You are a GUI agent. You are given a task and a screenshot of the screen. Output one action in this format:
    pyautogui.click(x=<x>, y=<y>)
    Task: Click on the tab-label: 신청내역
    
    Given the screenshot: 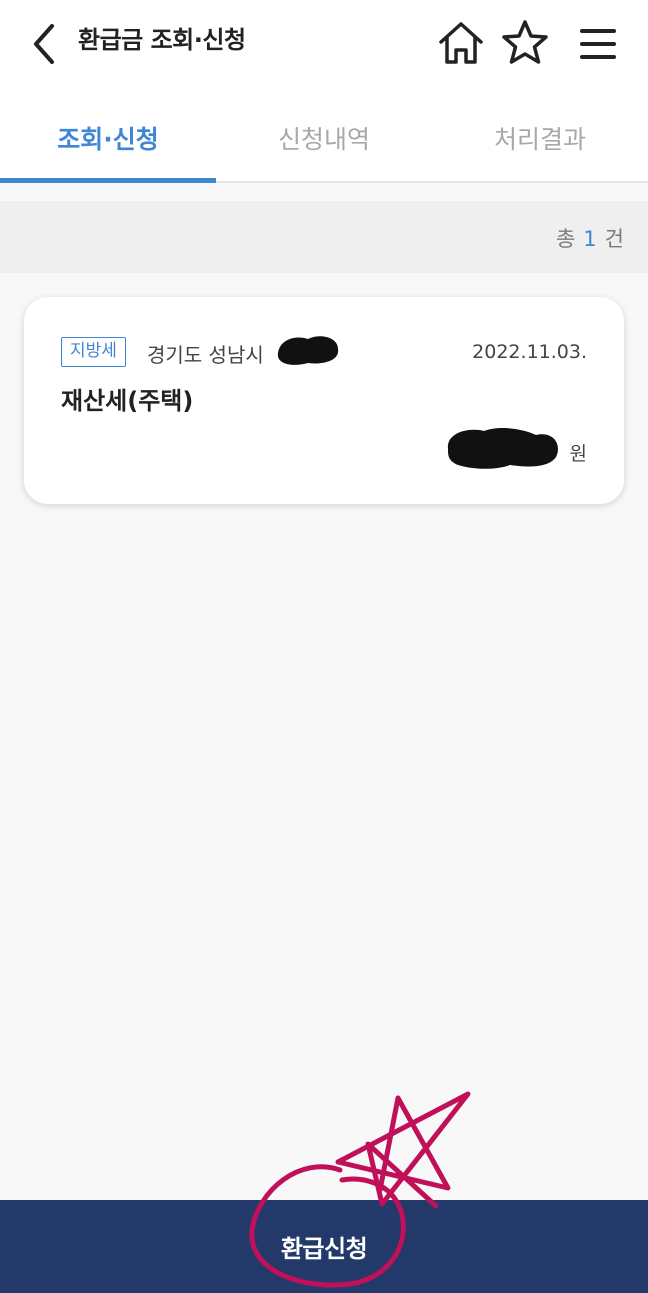 What is the action you would take?
    pyautogui.click(x=323, y=139)
    